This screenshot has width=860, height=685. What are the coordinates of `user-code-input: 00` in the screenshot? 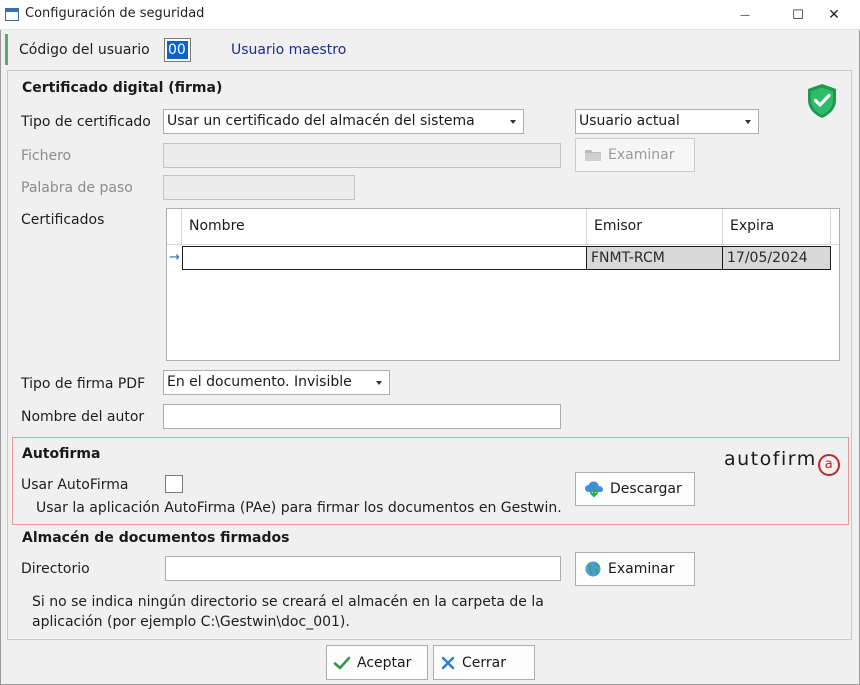 It's located at (177, 50).